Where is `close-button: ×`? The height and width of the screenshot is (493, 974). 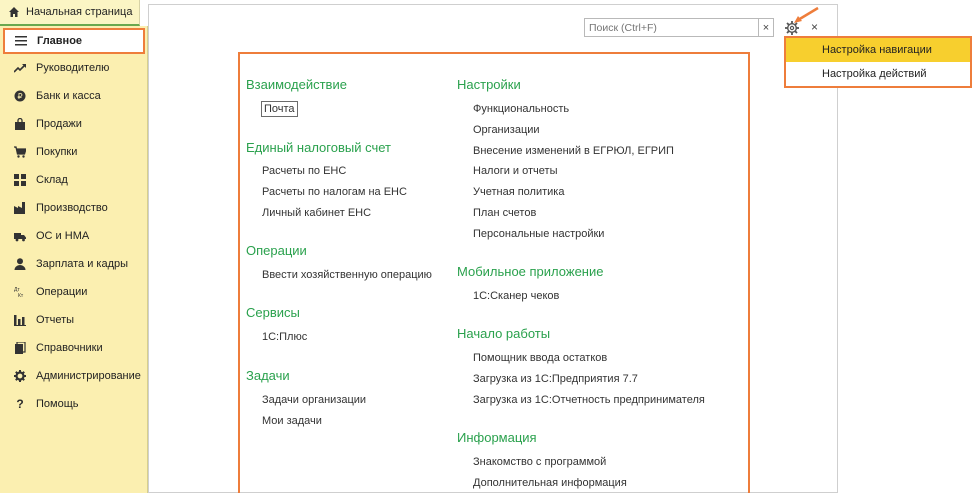
close-button: × is located at coordinates (814, 27).